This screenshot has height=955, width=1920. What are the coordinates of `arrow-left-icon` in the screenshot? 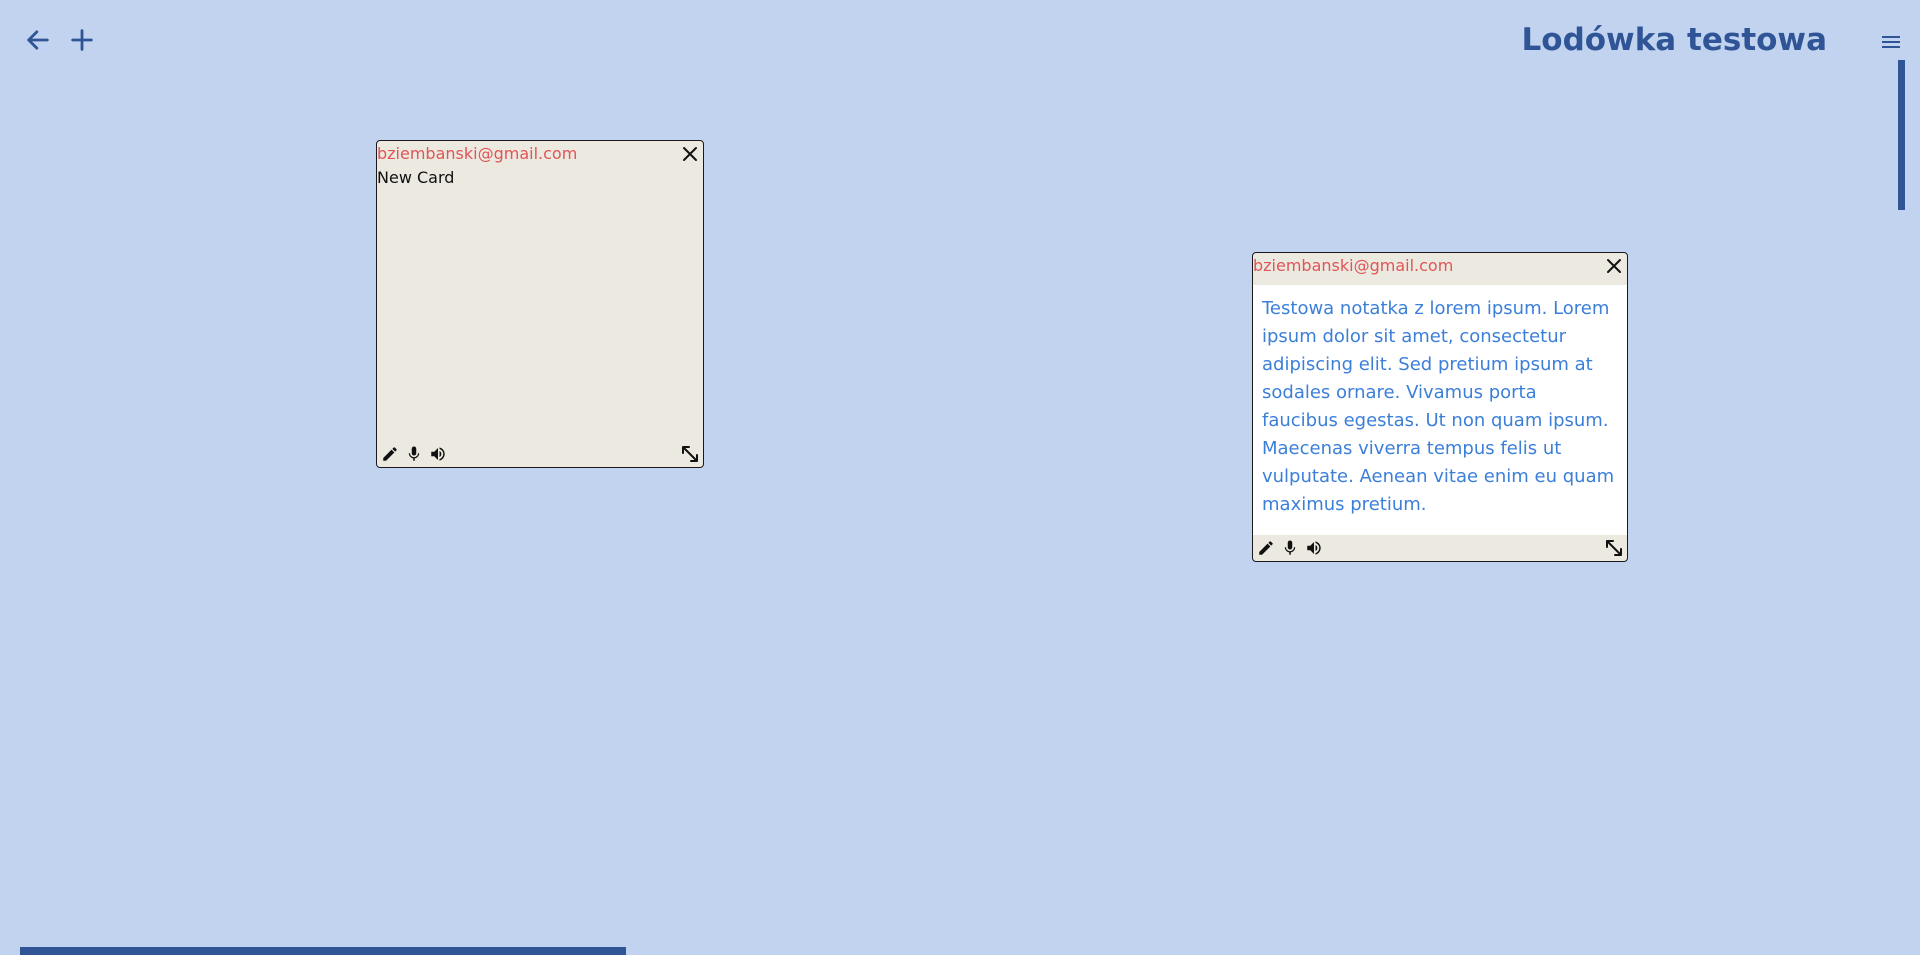 It's located at (38, 40).